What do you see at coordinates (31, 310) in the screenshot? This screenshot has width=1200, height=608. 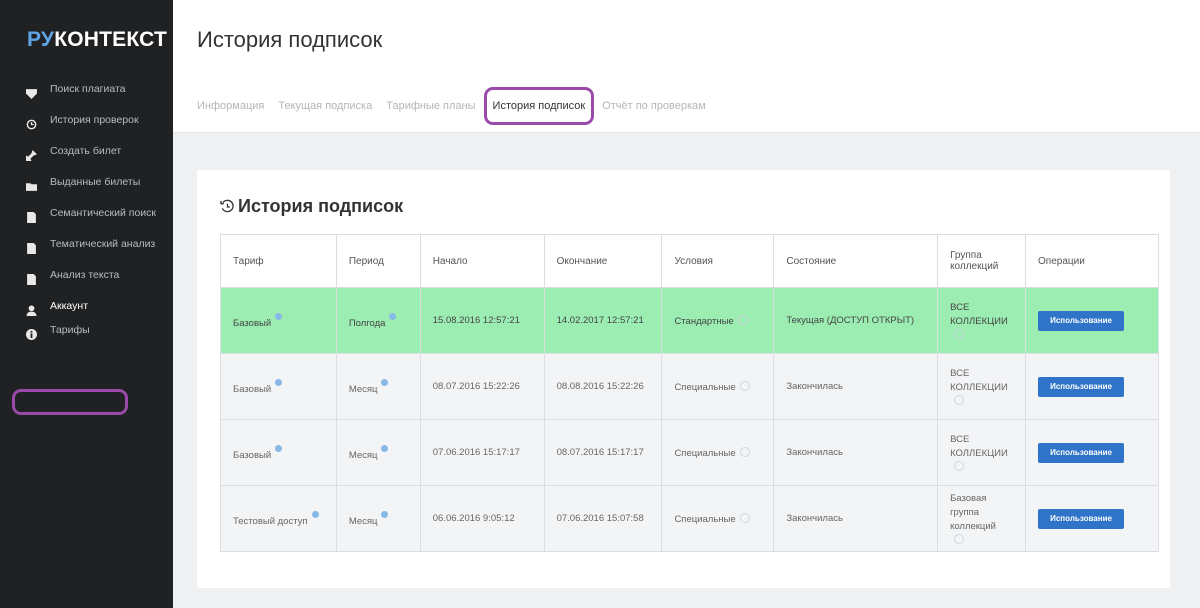 I see `user-icon` at bounding box center [31, 310].